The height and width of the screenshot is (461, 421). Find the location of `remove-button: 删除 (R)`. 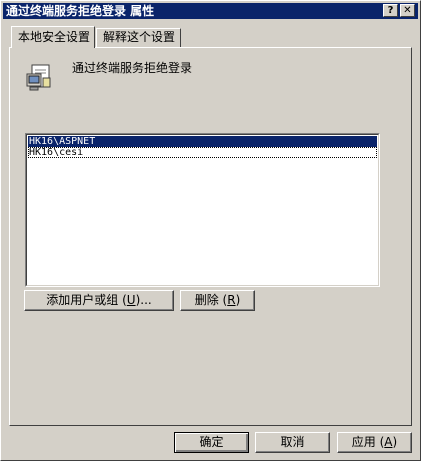

remove-button: 删除 (R) is located at coordinates (217, 300).